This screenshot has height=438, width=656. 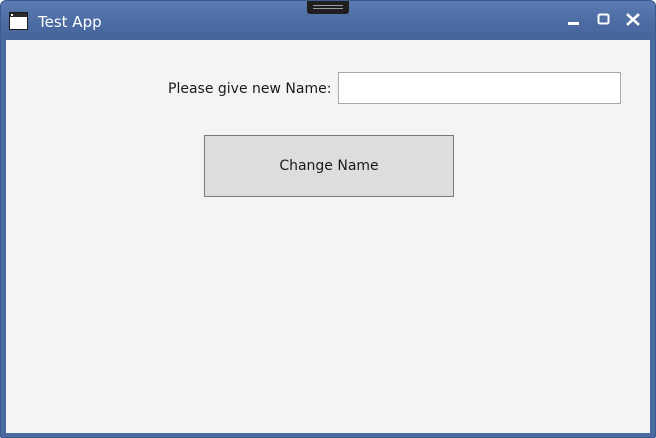 I want to click on name-input, so click(x=479, y=88).